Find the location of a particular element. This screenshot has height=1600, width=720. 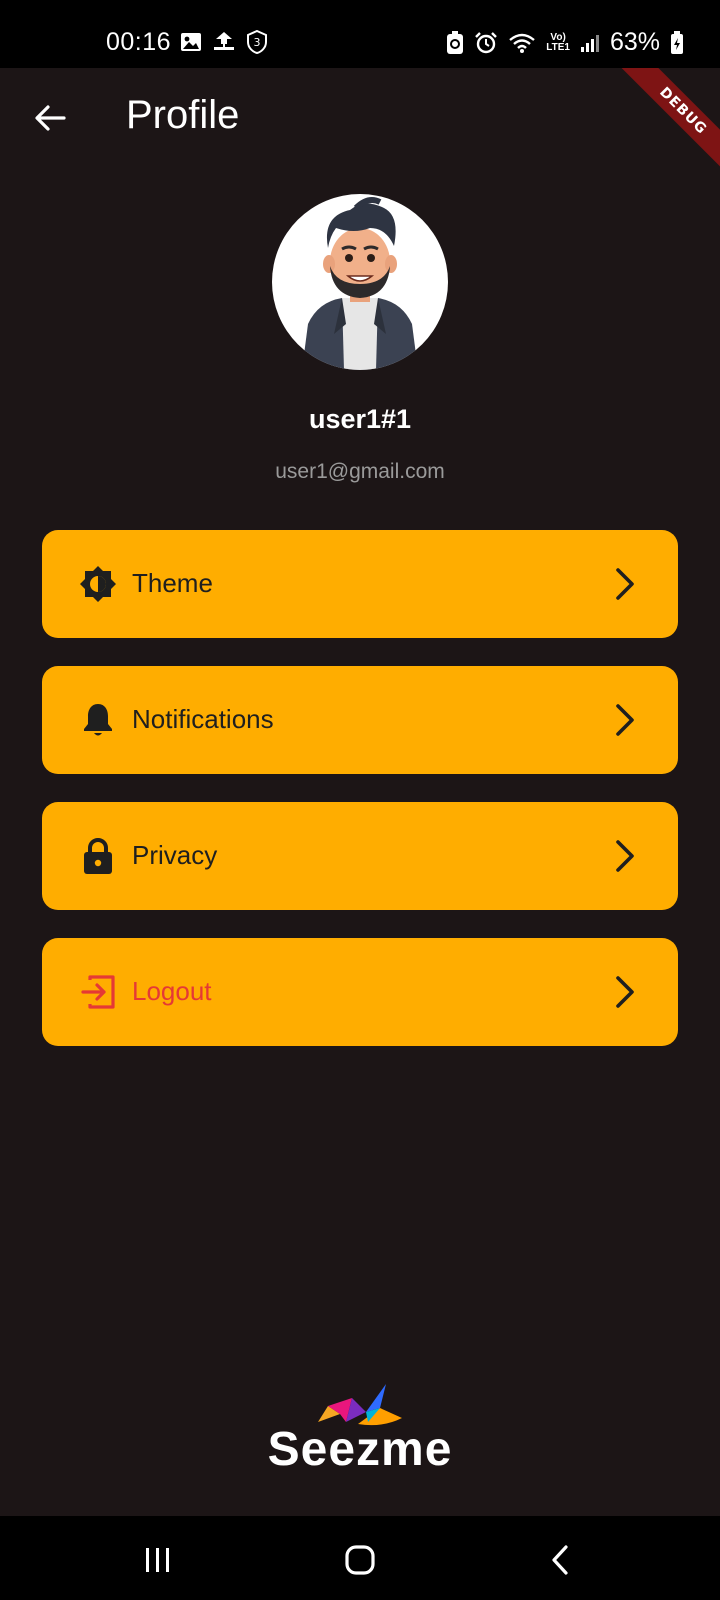

volte-label: Vo) is located at coordinates (558, 37).